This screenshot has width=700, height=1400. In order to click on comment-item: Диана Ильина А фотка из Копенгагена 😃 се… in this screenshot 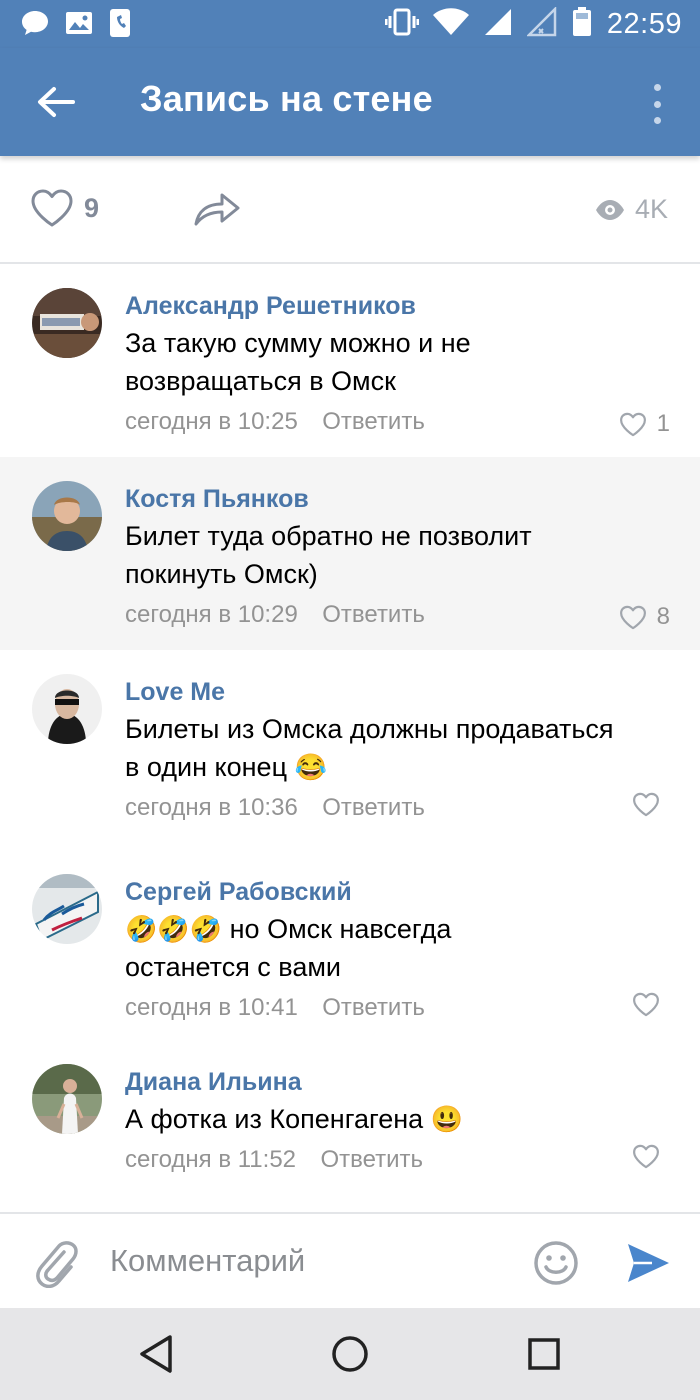, I will do `click(350, 1130)`.